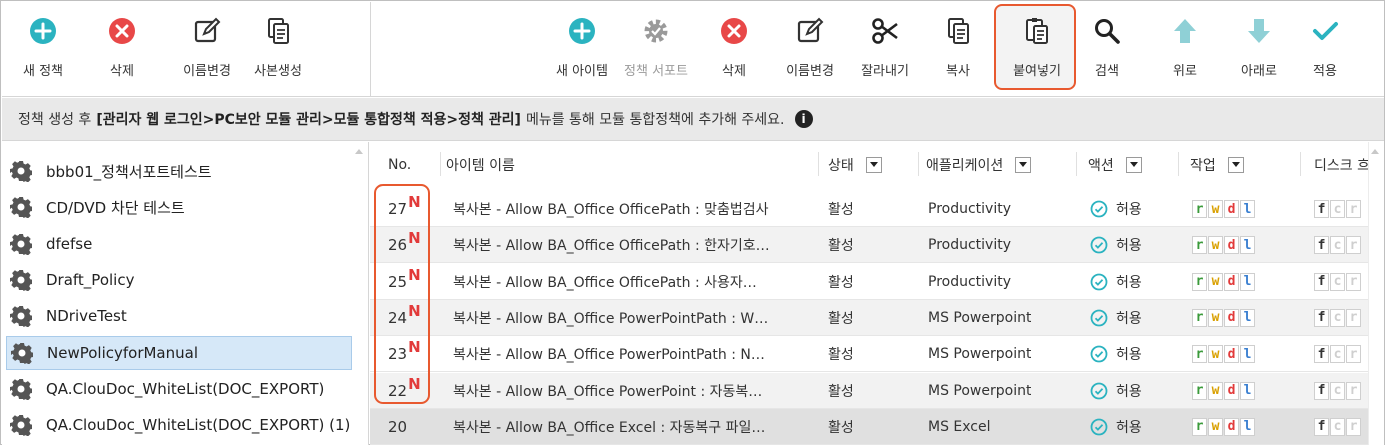  What do you see at coordinates (1325, 49) in the screenshot?
I see `item-button-10: 적용` at bounding box center [1325, 49].